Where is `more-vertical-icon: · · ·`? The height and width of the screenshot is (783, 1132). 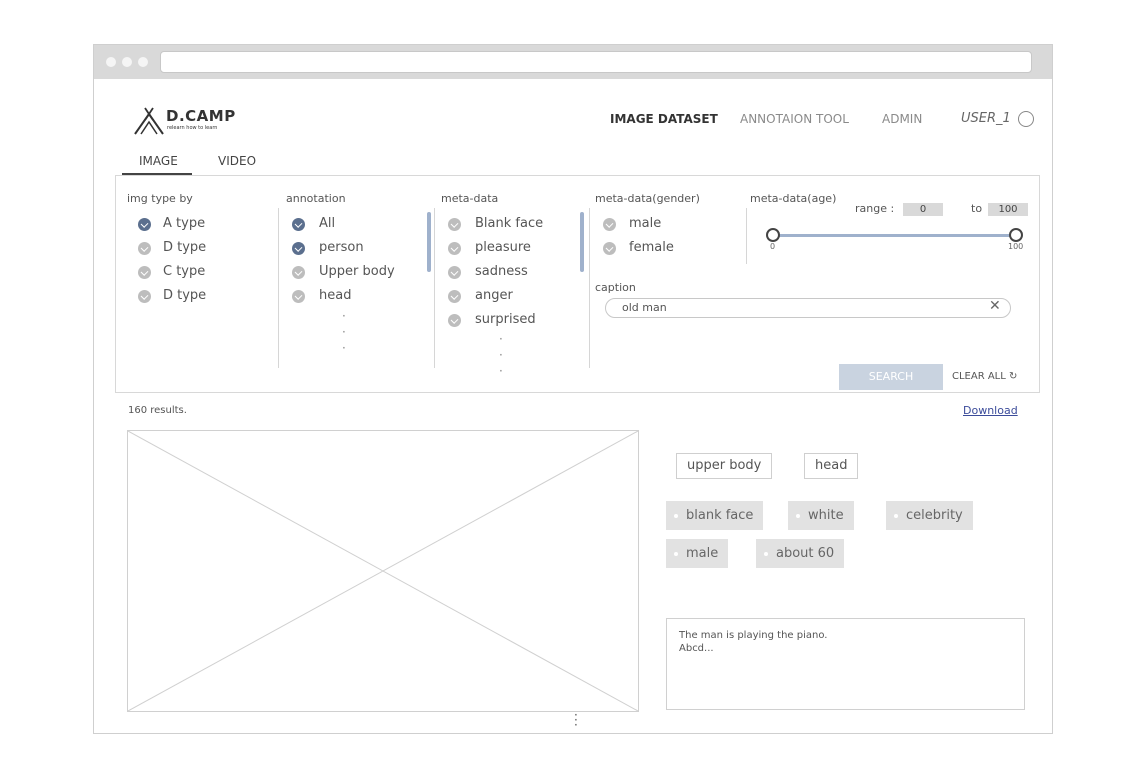
more-vertical-icon: · · · is located at coordinates (576, 720).